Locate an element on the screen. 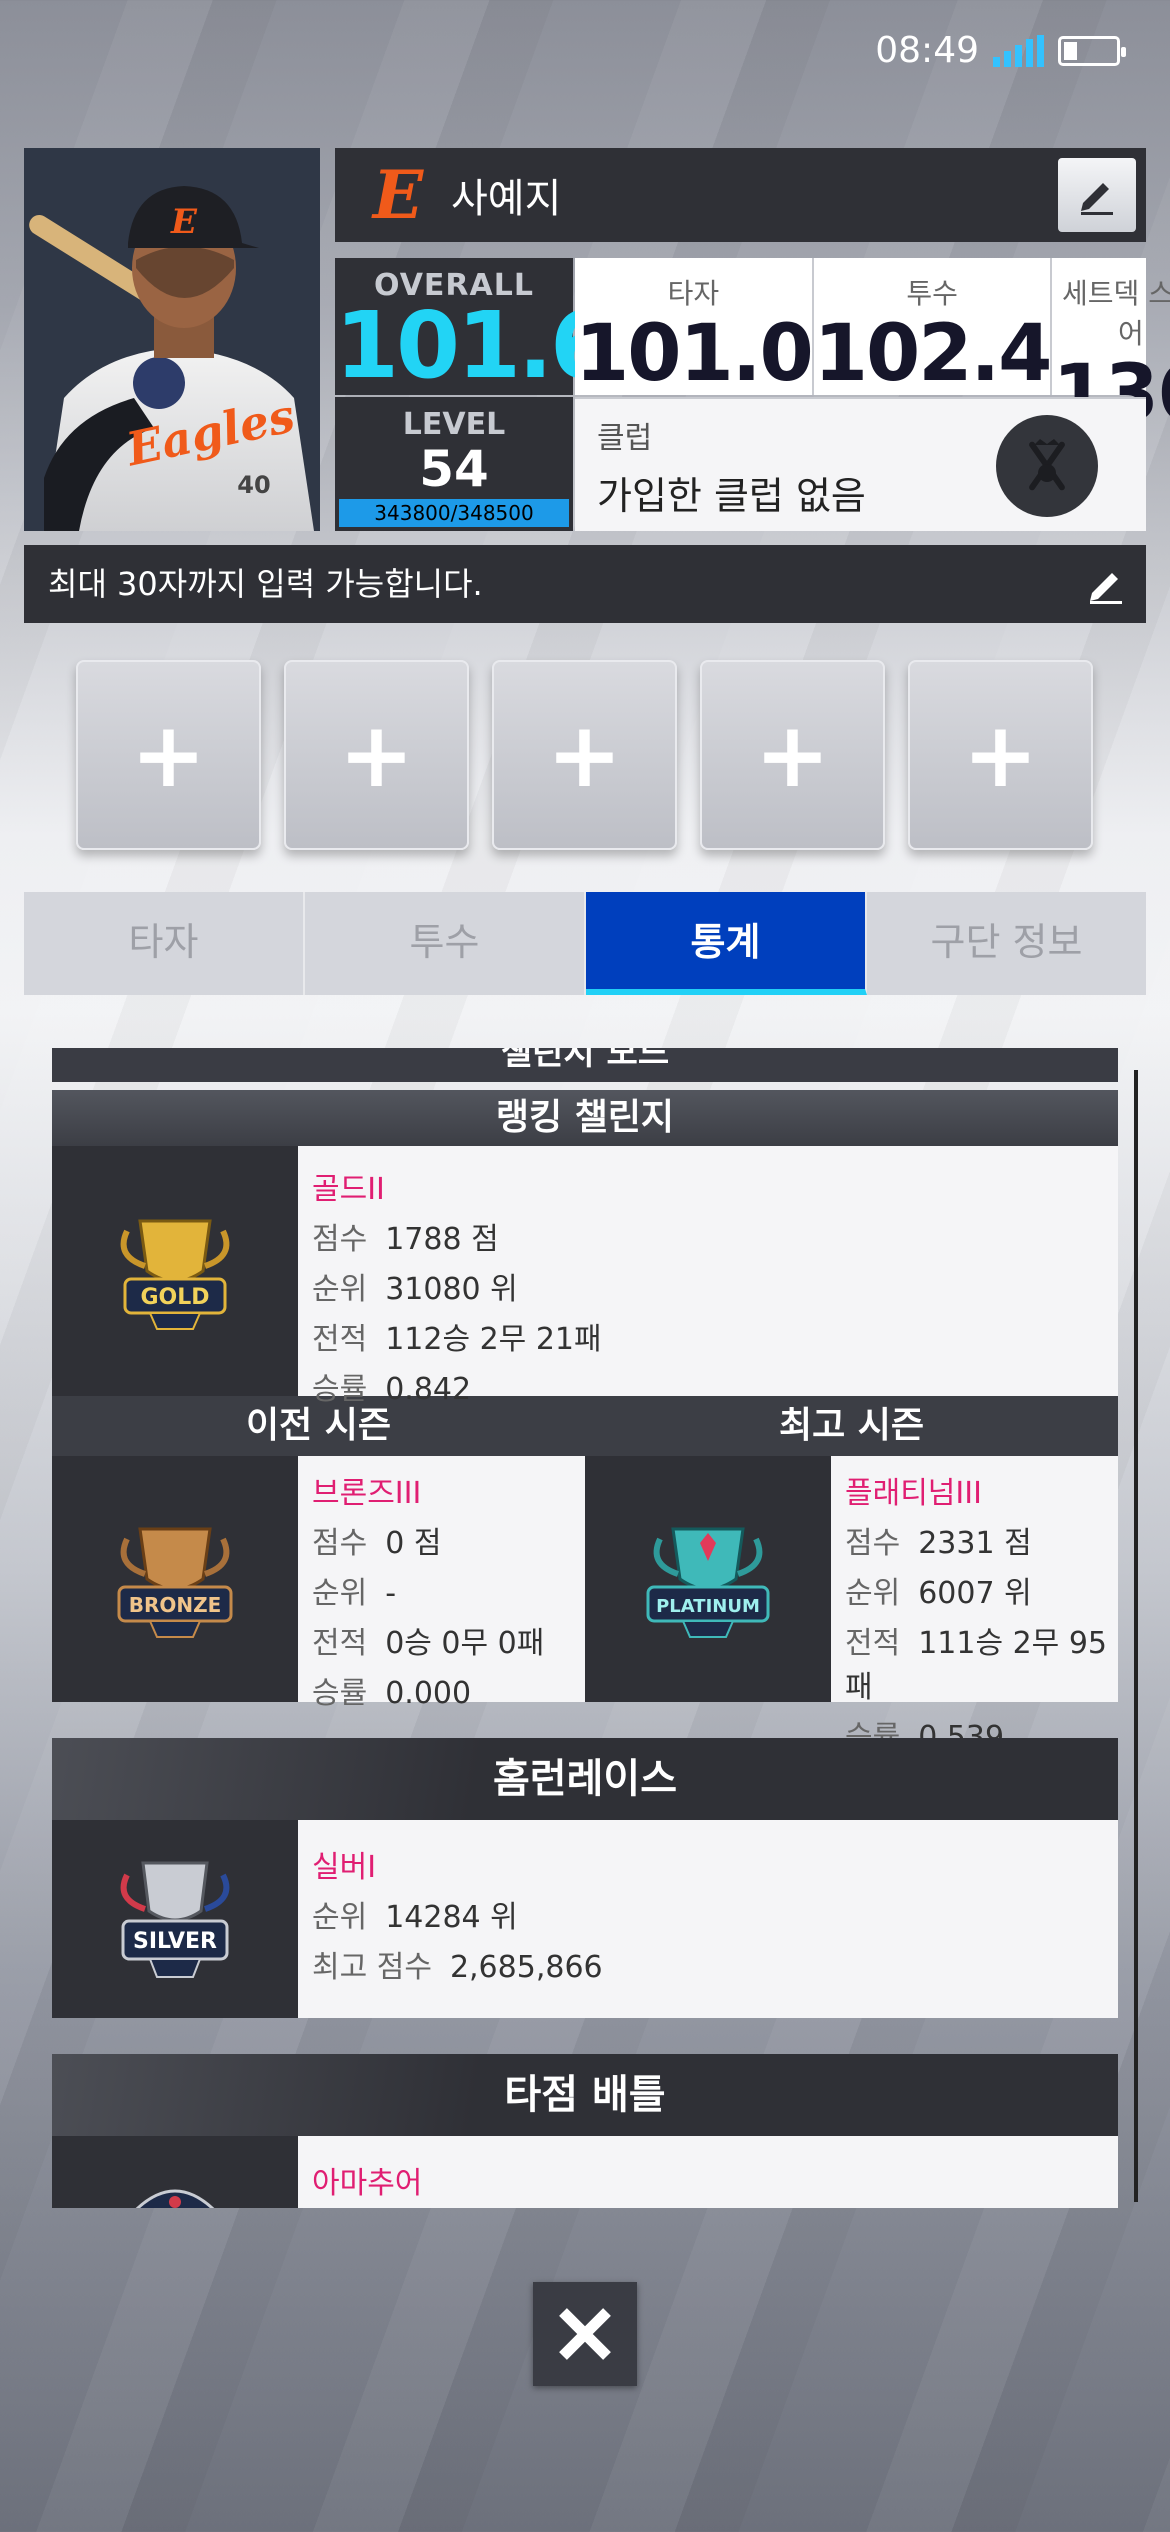 Image resolution: width=1170 pixels, height=2532 pixels. status-bar: 08:49 is located at coordinates (1000, 50).